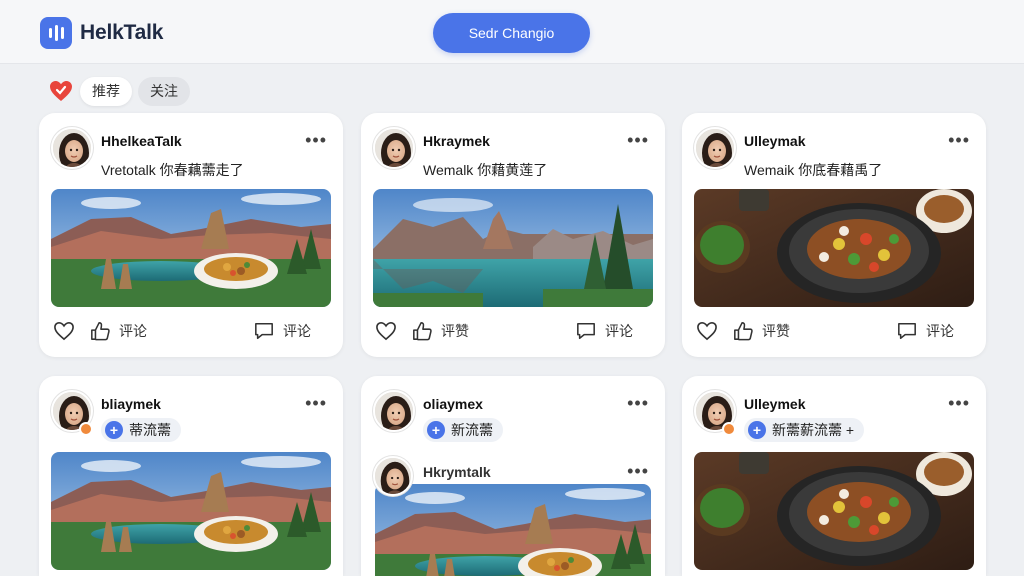  I want to click on post-card: Hkraymek ••• Wemalk 你藉黄莲了 评赞 评论, so click(513, 235).